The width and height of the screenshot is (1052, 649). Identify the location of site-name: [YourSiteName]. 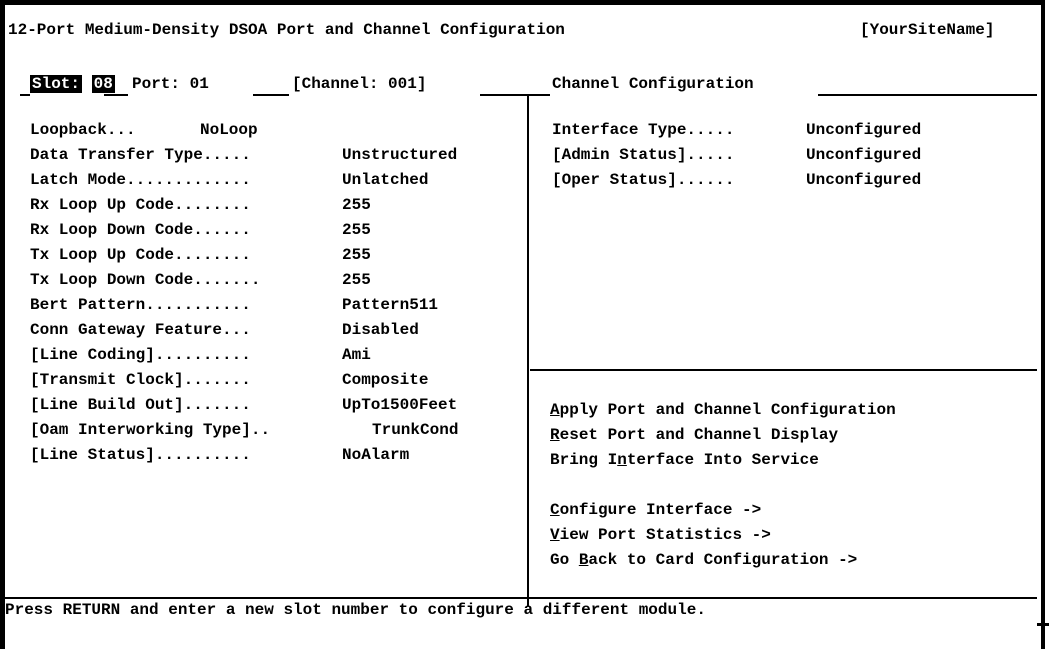
(927, 30).